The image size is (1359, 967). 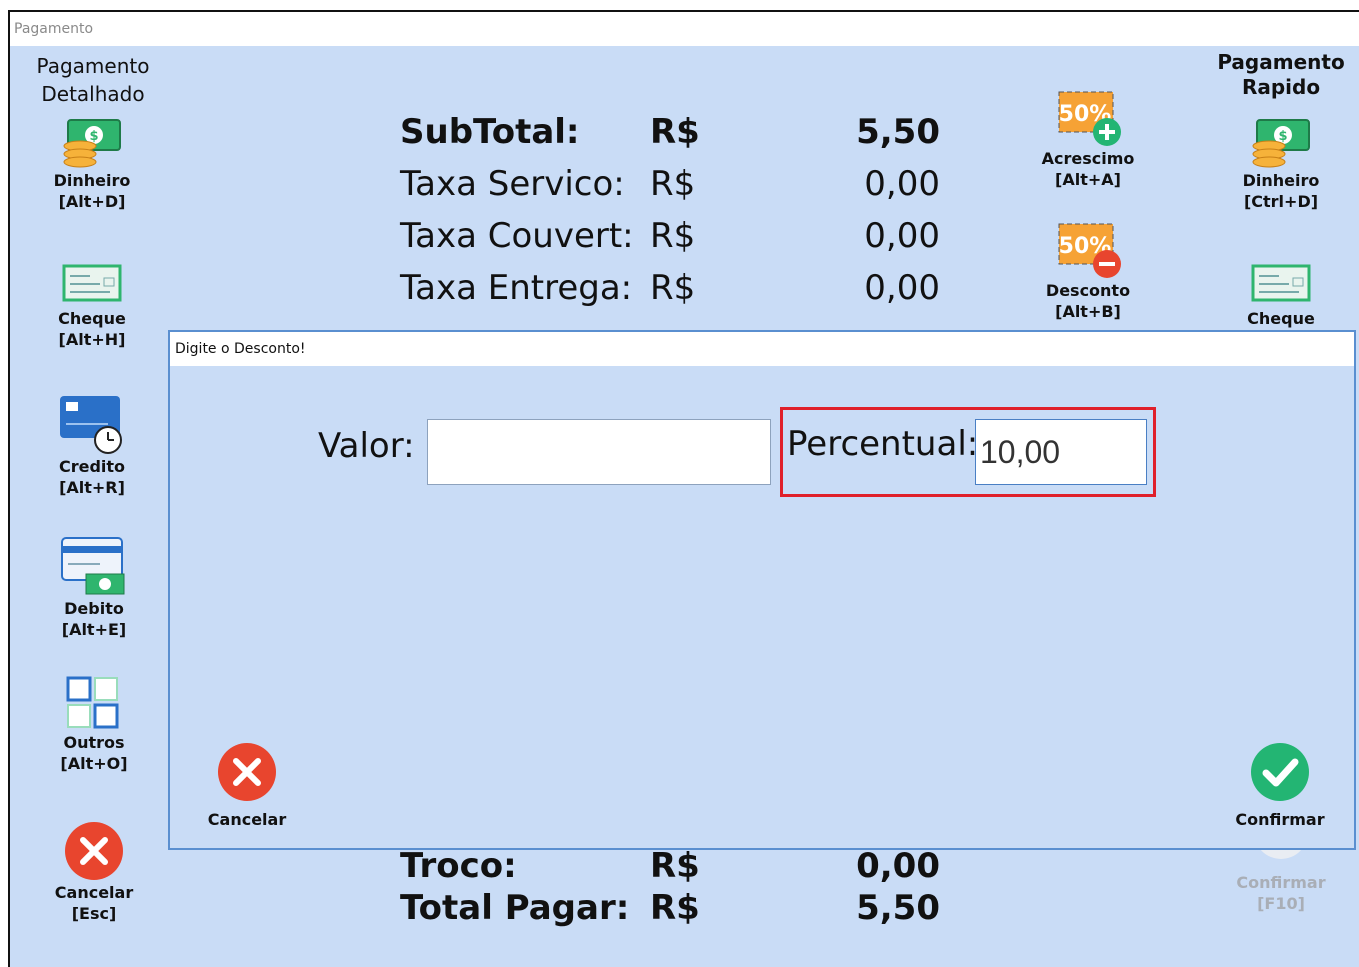 I want to click on dialog-cancel-button: Cancelar, so click(x=247, y=785).